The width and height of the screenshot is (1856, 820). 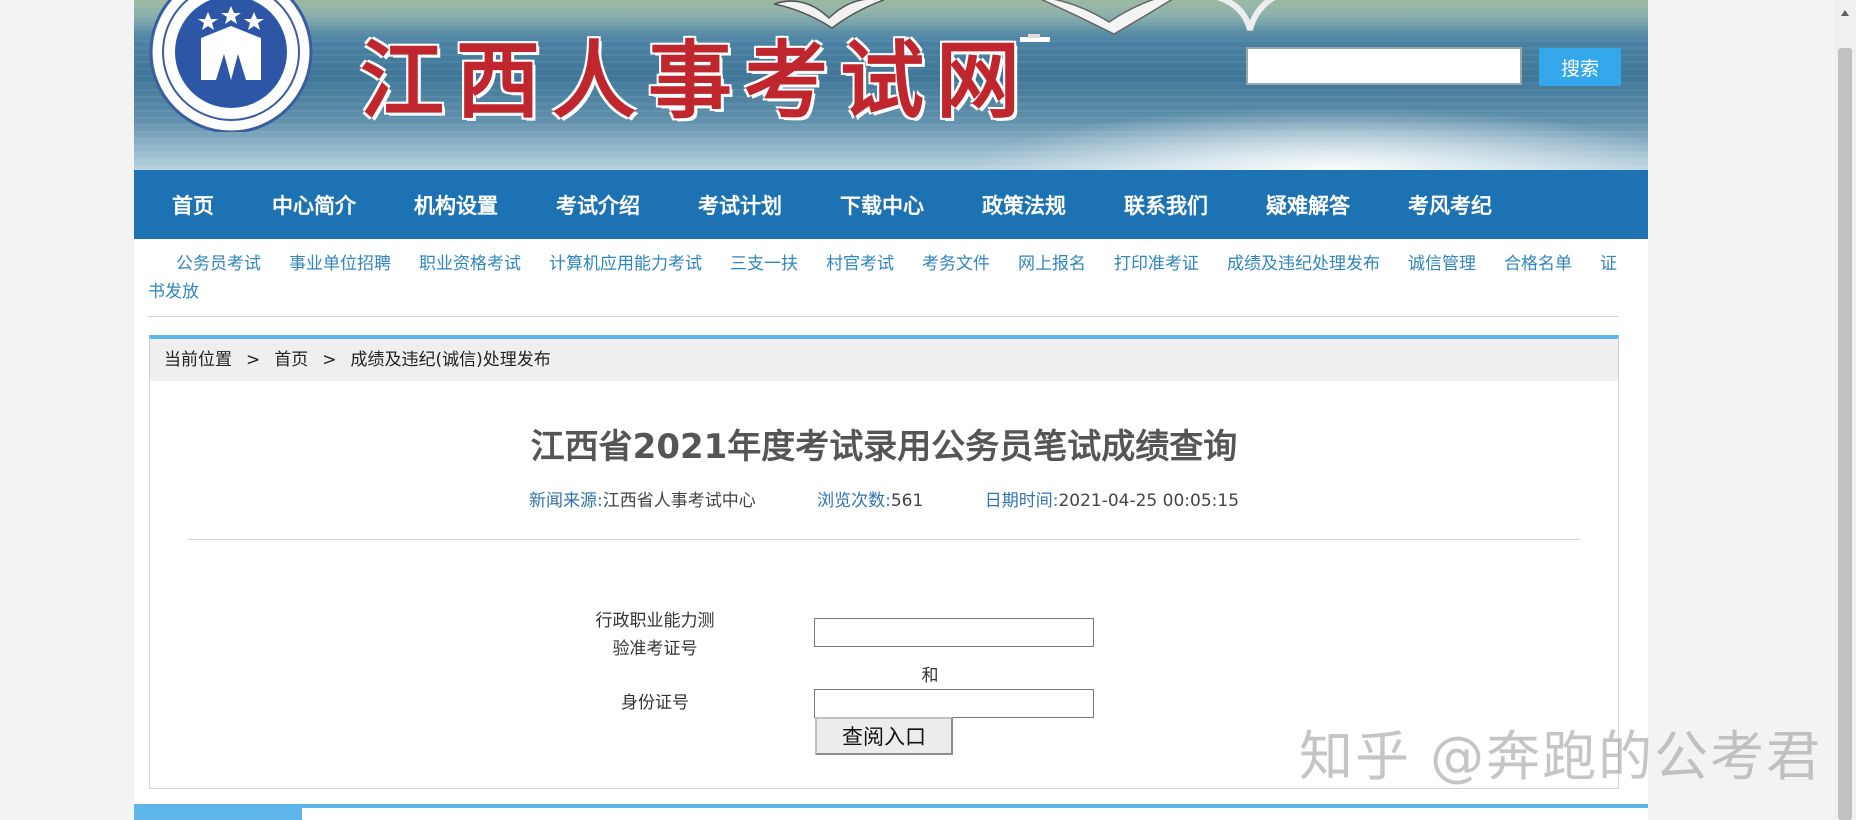 I want to click on exam-number-field, so click(x=954, y=632).